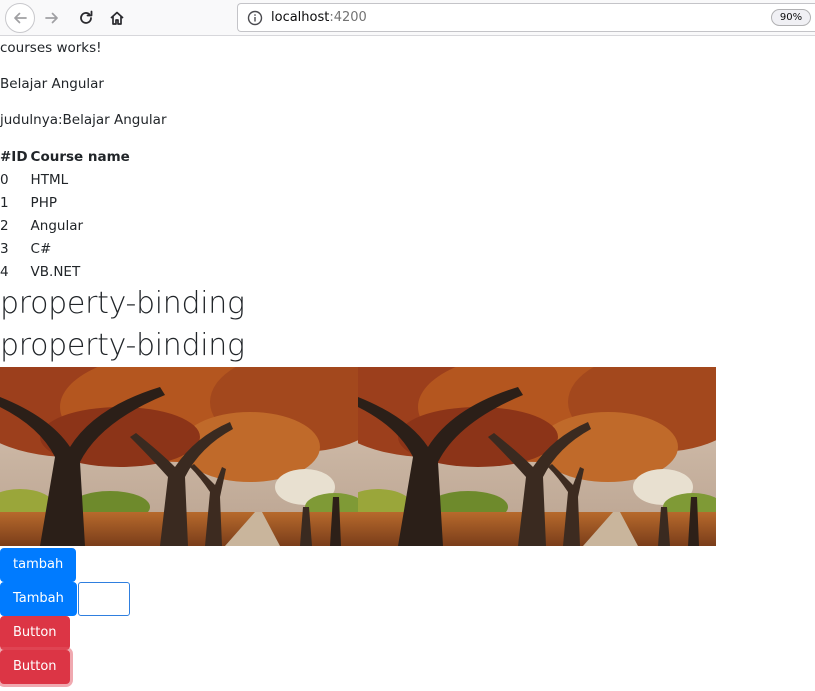 The width and height of the screenshot is (815, 691). Describe the element at coordinates (526, 17) in the screenshot. I see `url-bar: localhost:4200 90%` at that location.